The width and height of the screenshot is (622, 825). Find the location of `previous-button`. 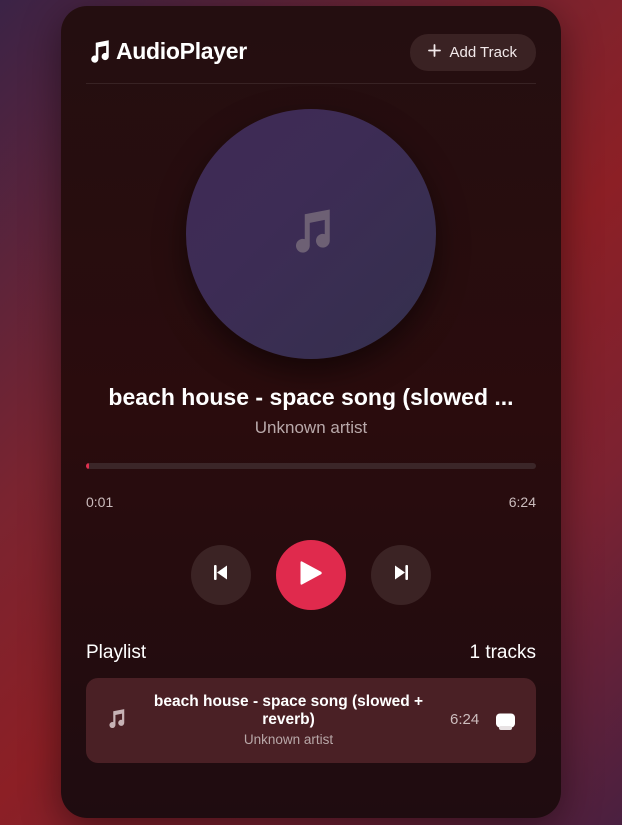

previous-button is located at coordinates (221, 575).